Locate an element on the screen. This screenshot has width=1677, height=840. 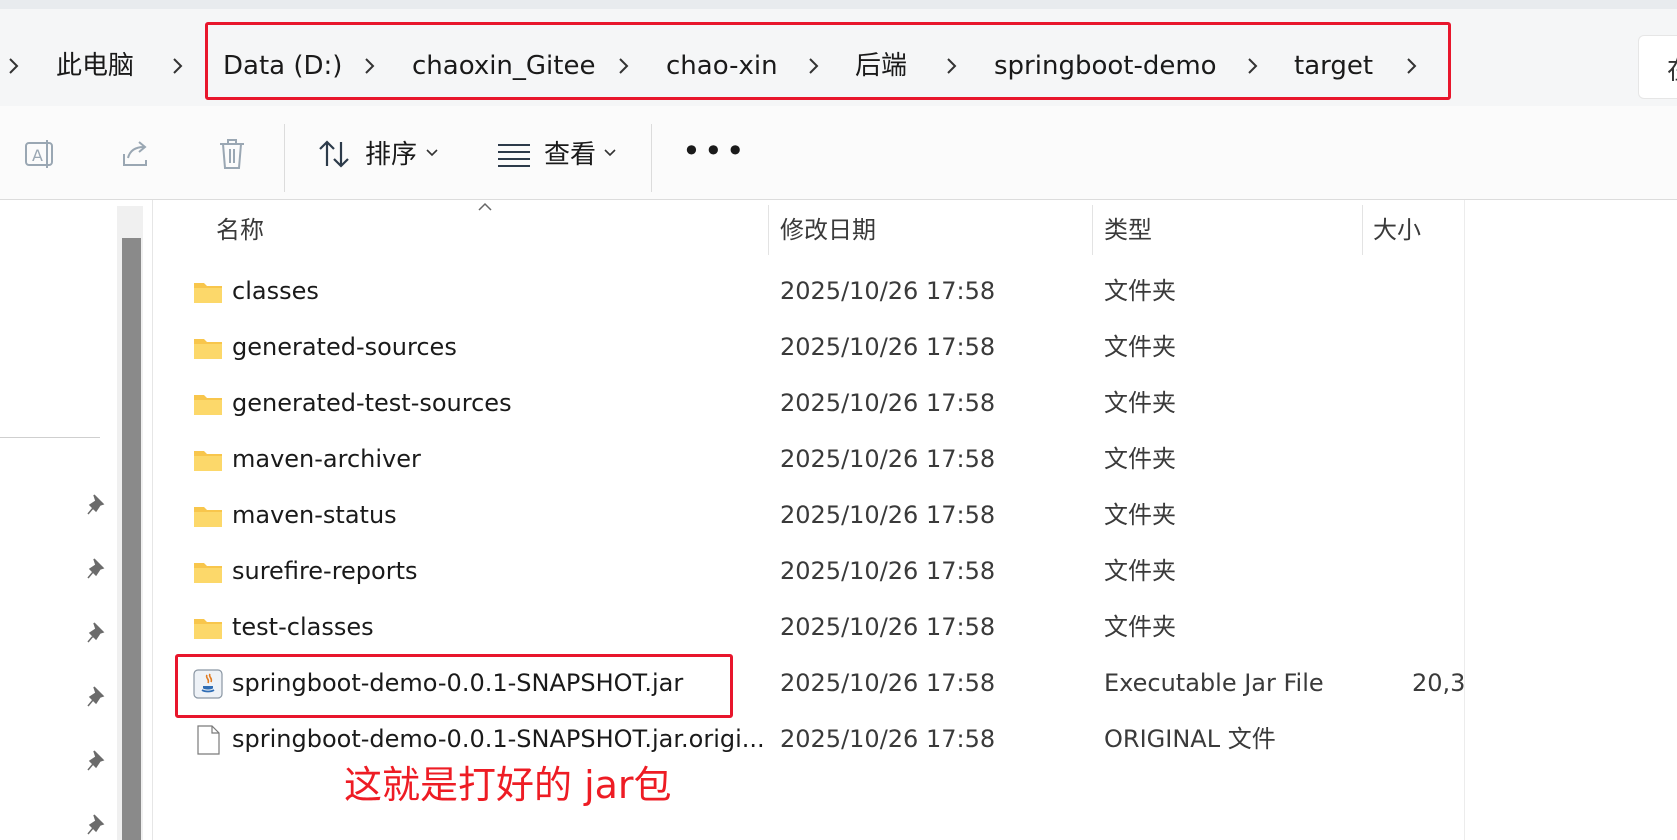
list-right-edge is located at coordinates (1464, 520).